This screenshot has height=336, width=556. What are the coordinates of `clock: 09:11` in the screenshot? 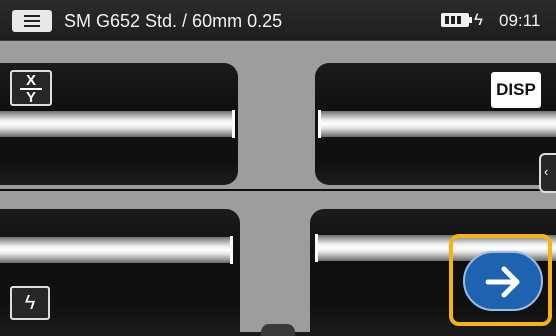 It's located at (520, 20).